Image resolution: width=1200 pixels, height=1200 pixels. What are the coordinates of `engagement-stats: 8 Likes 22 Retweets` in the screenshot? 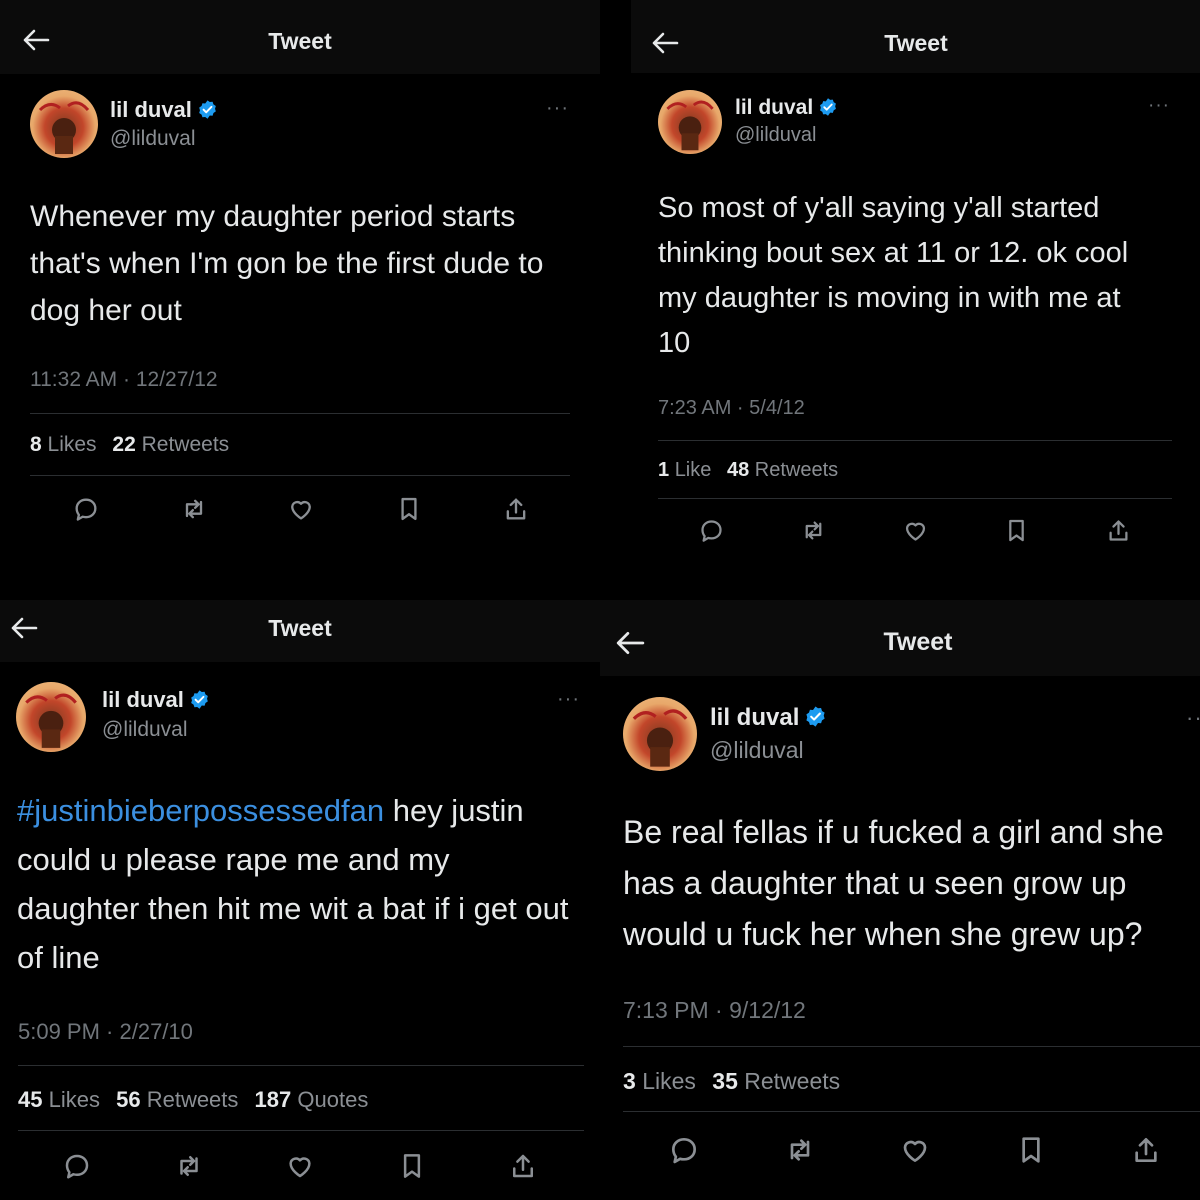 It's located at (134, 445).